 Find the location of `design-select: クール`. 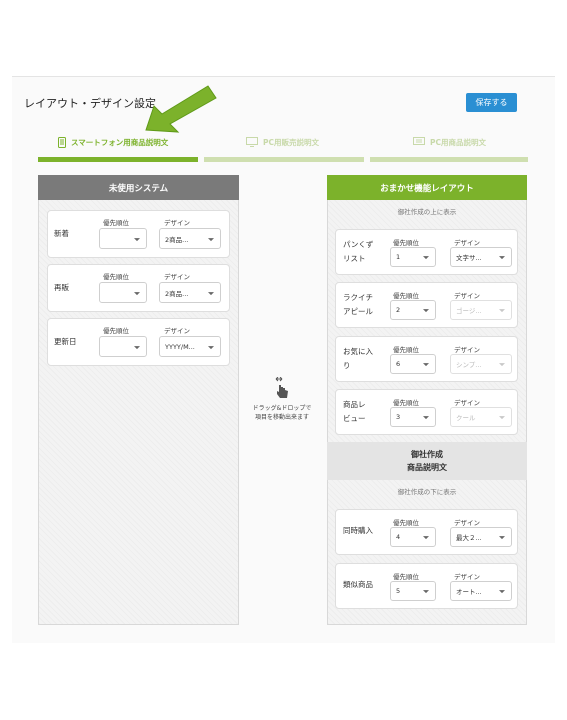

design-select: クール is located at coordinates (481, 417).